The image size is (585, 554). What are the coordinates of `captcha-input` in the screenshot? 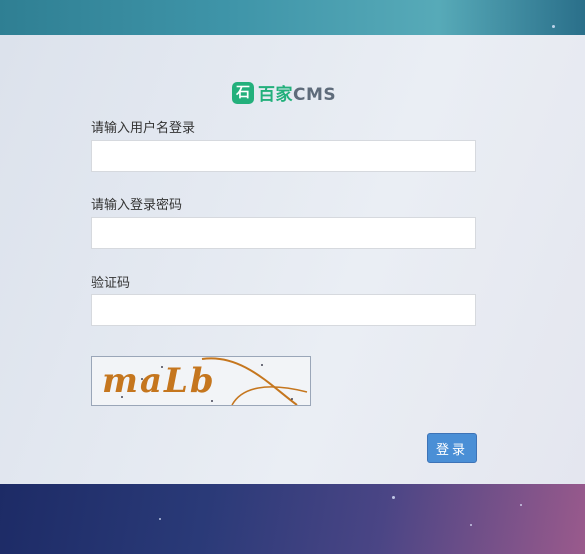 It's located at (283, 310).